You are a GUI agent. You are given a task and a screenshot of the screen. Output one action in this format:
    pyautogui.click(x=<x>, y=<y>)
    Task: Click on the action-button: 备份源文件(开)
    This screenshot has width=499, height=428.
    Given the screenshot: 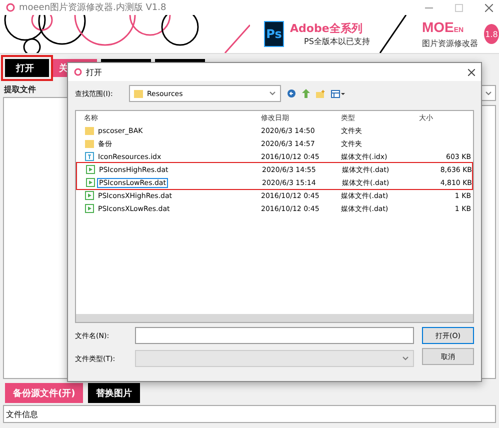 What is the action you would take?
    pyautogui.click(x=44, y=393)
    